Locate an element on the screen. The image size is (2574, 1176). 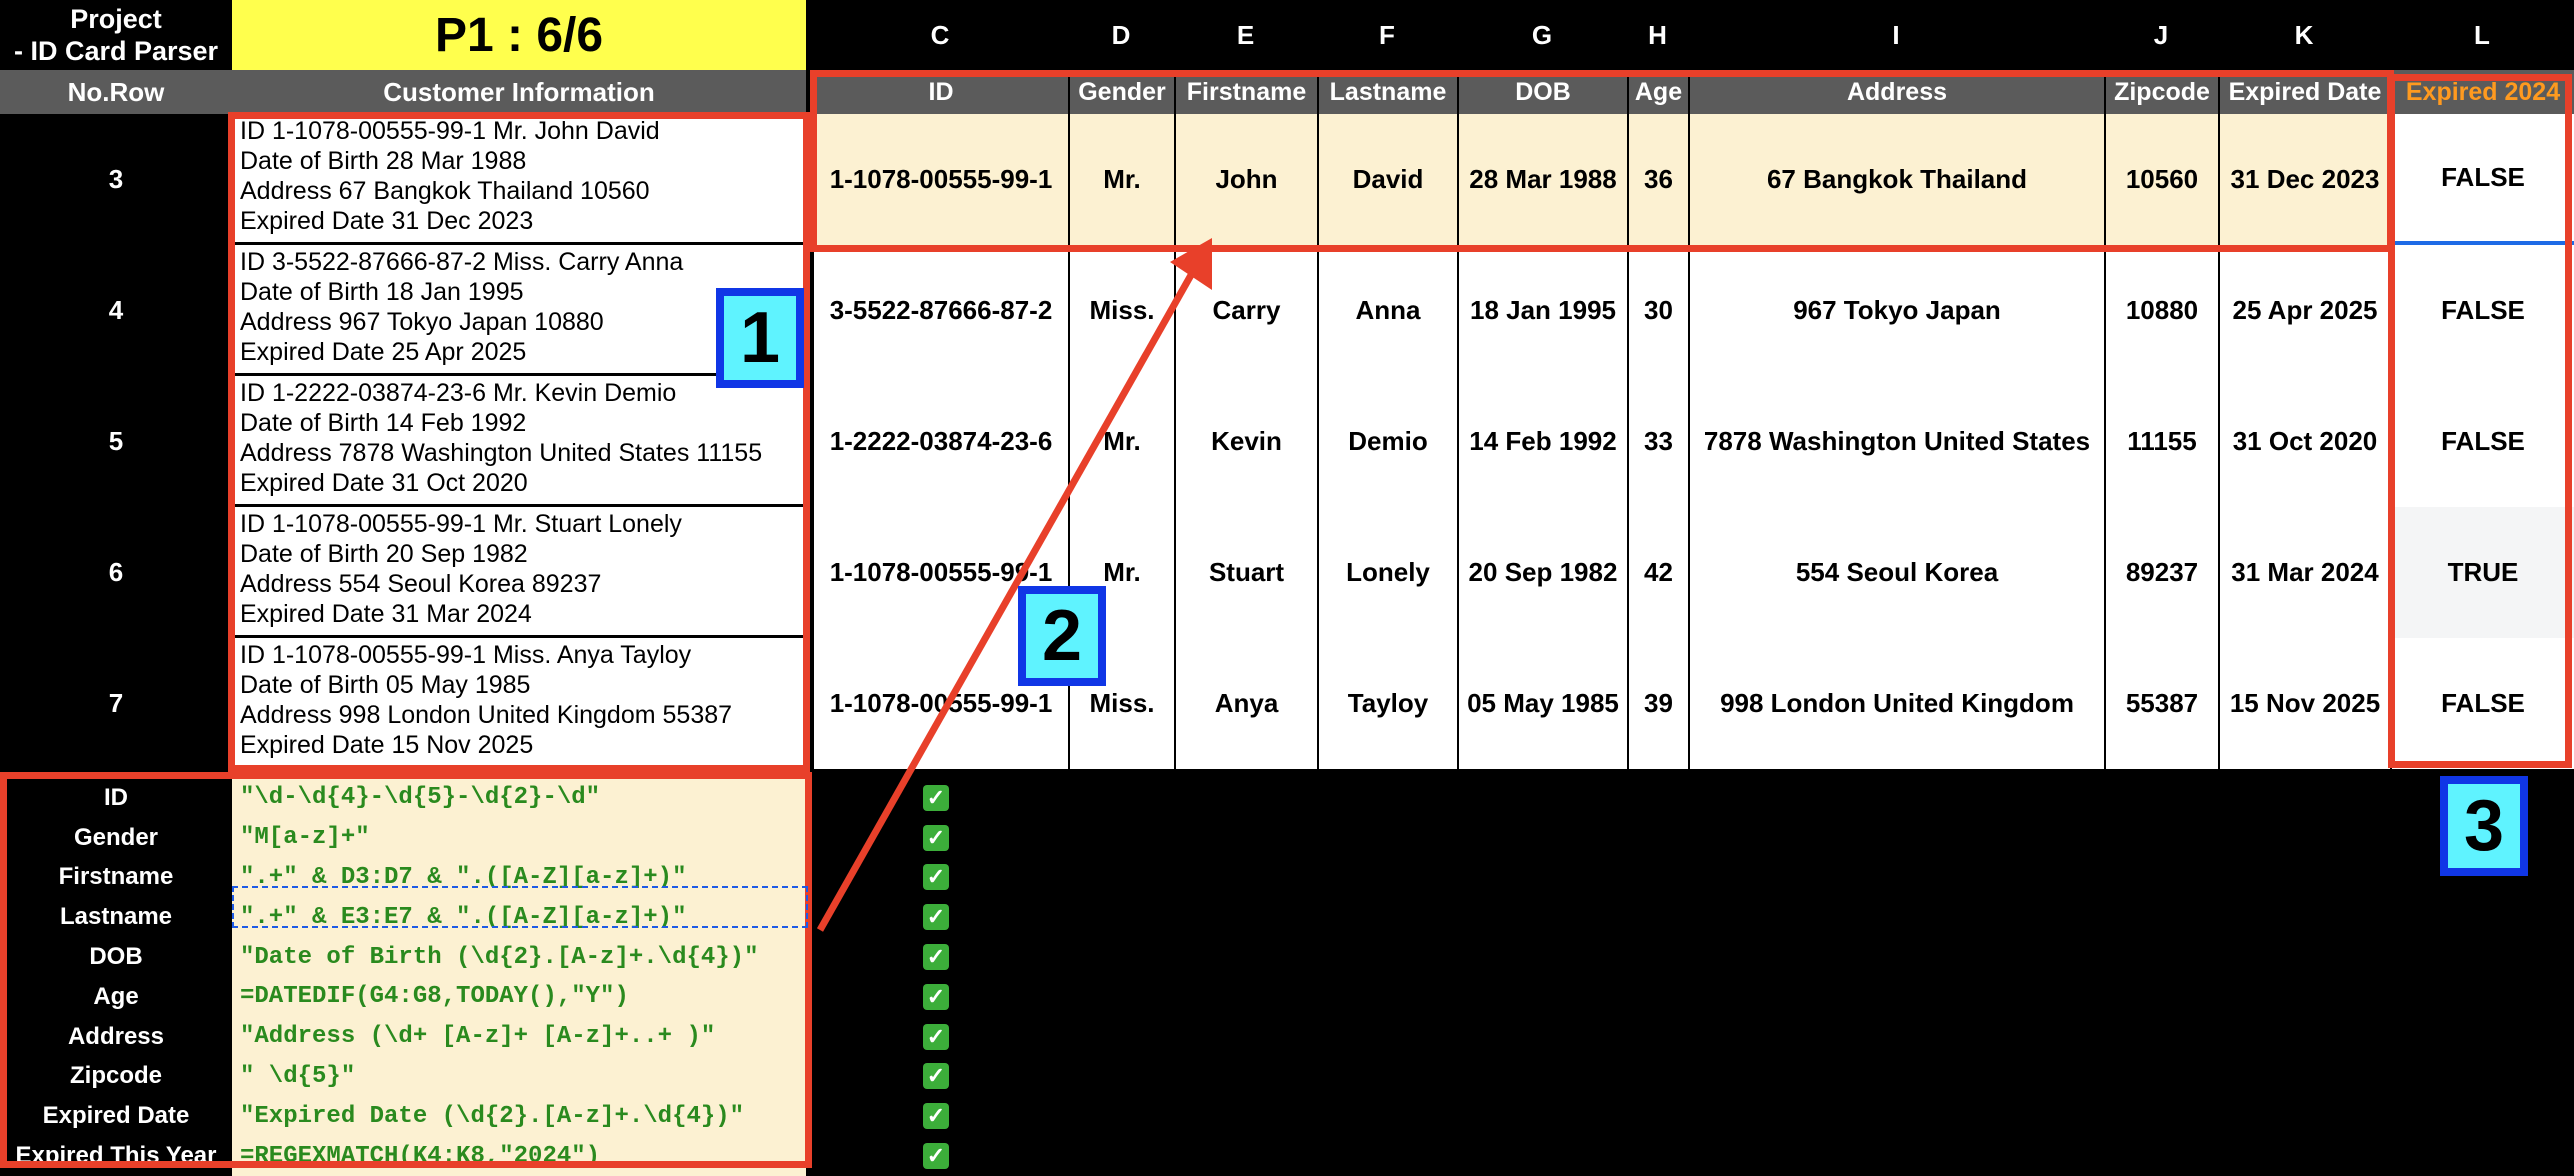
badge-3: 3 is located at coordinates (2484, 826).